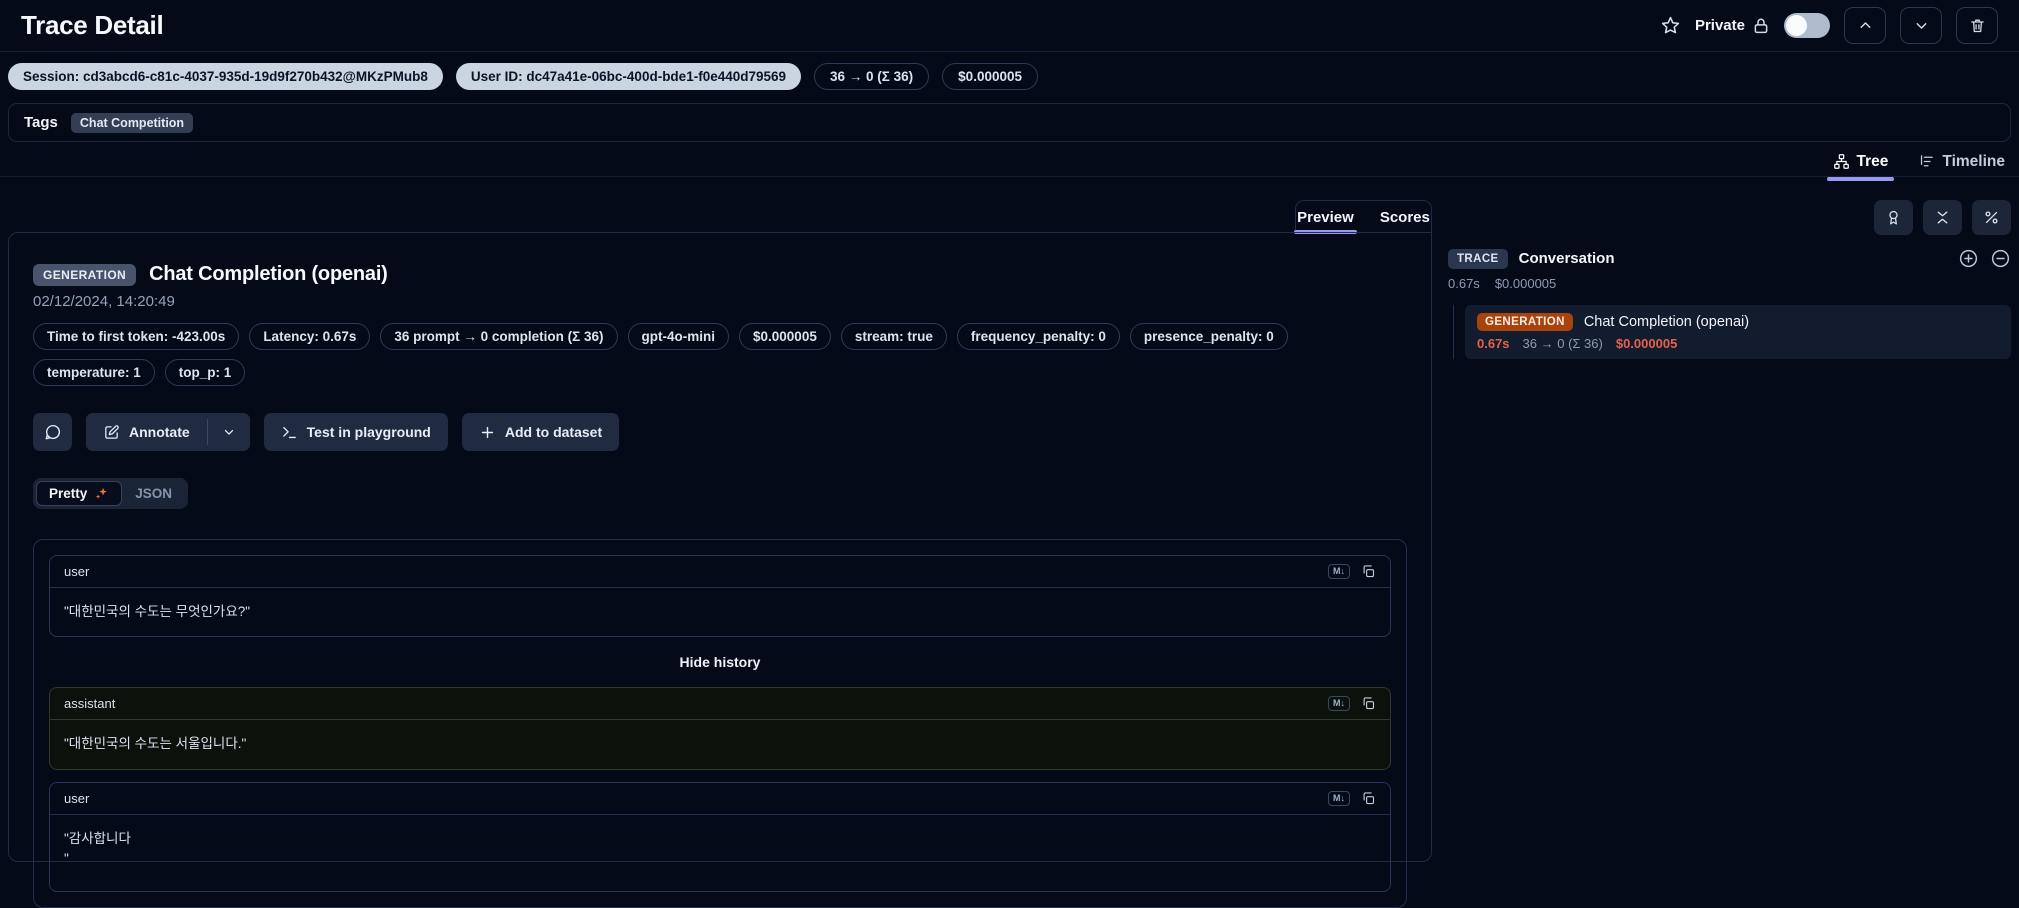 The height and width of the screenshot is (908, 2019). I want to click on node-cost: $0.000005, so click(1646, 343).